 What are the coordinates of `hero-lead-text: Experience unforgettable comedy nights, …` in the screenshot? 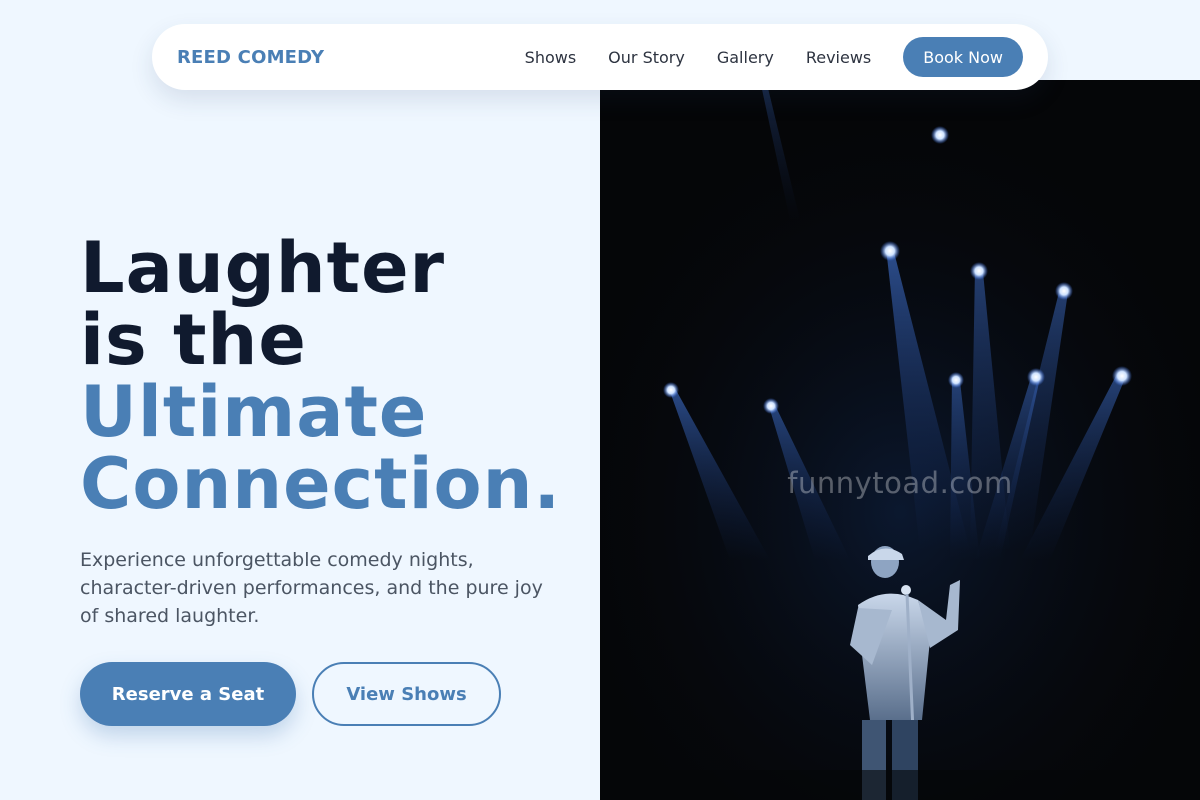 It's located at (311, 588).